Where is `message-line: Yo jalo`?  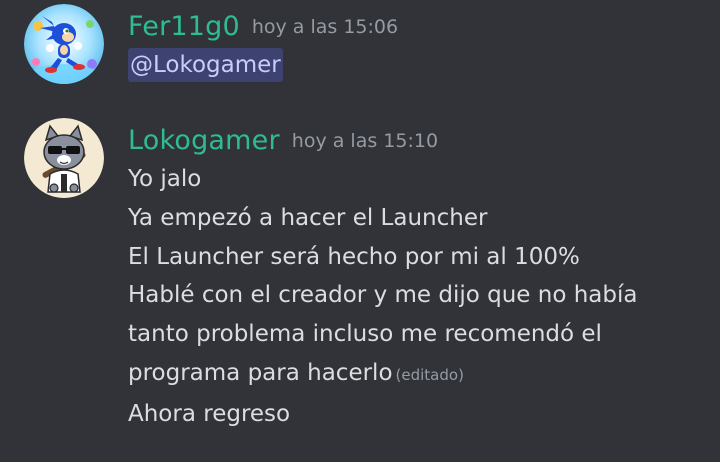 message-line: Yo jalo is located at coordinates (165, 179).